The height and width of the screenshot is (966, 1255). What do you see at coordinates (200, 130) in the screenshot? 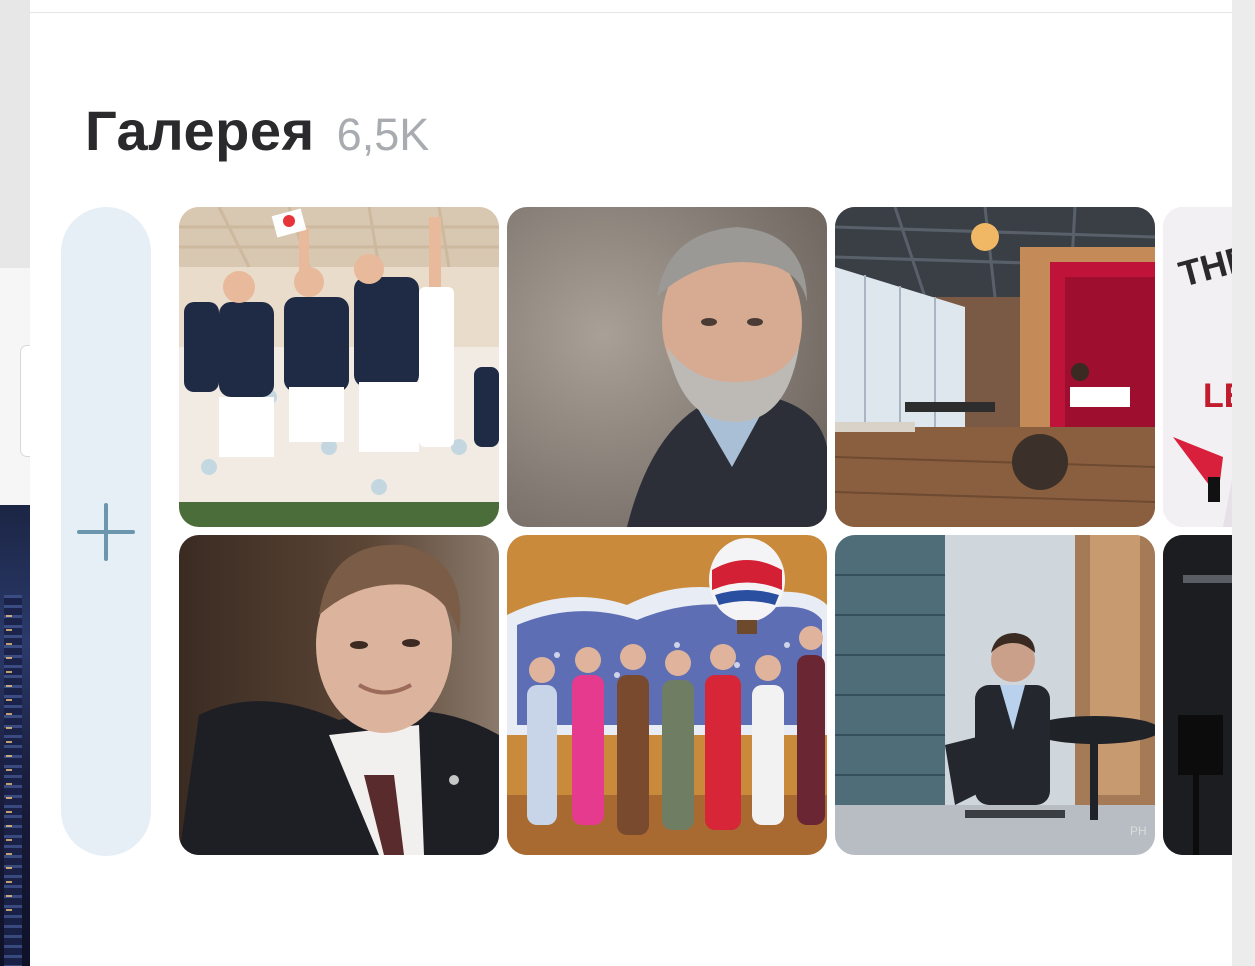
I see `gallery-title: Галерея` at bounding box center [200, 130].